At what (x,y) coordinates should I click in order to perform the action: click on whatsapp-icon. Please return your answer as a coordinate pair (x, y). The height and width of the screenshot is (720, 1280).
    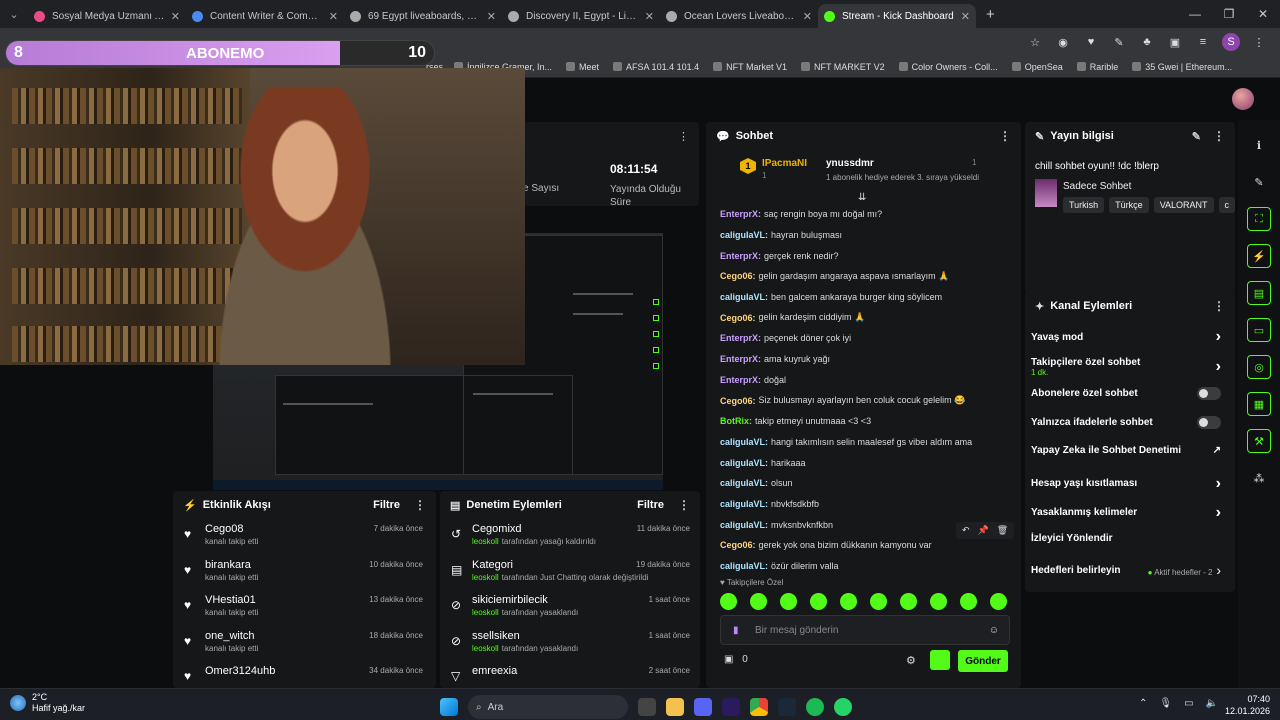
    Looking at the image, I should click on (843, 707).